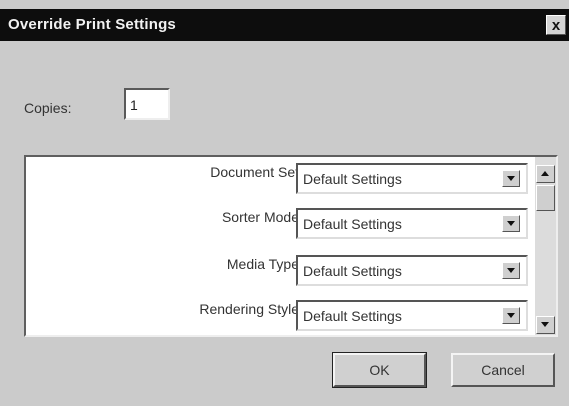 The image size is (569, 406). Describe the element at coordinates (48, 108) in the screenshot. I see `copies-label: Copies:` at that location.